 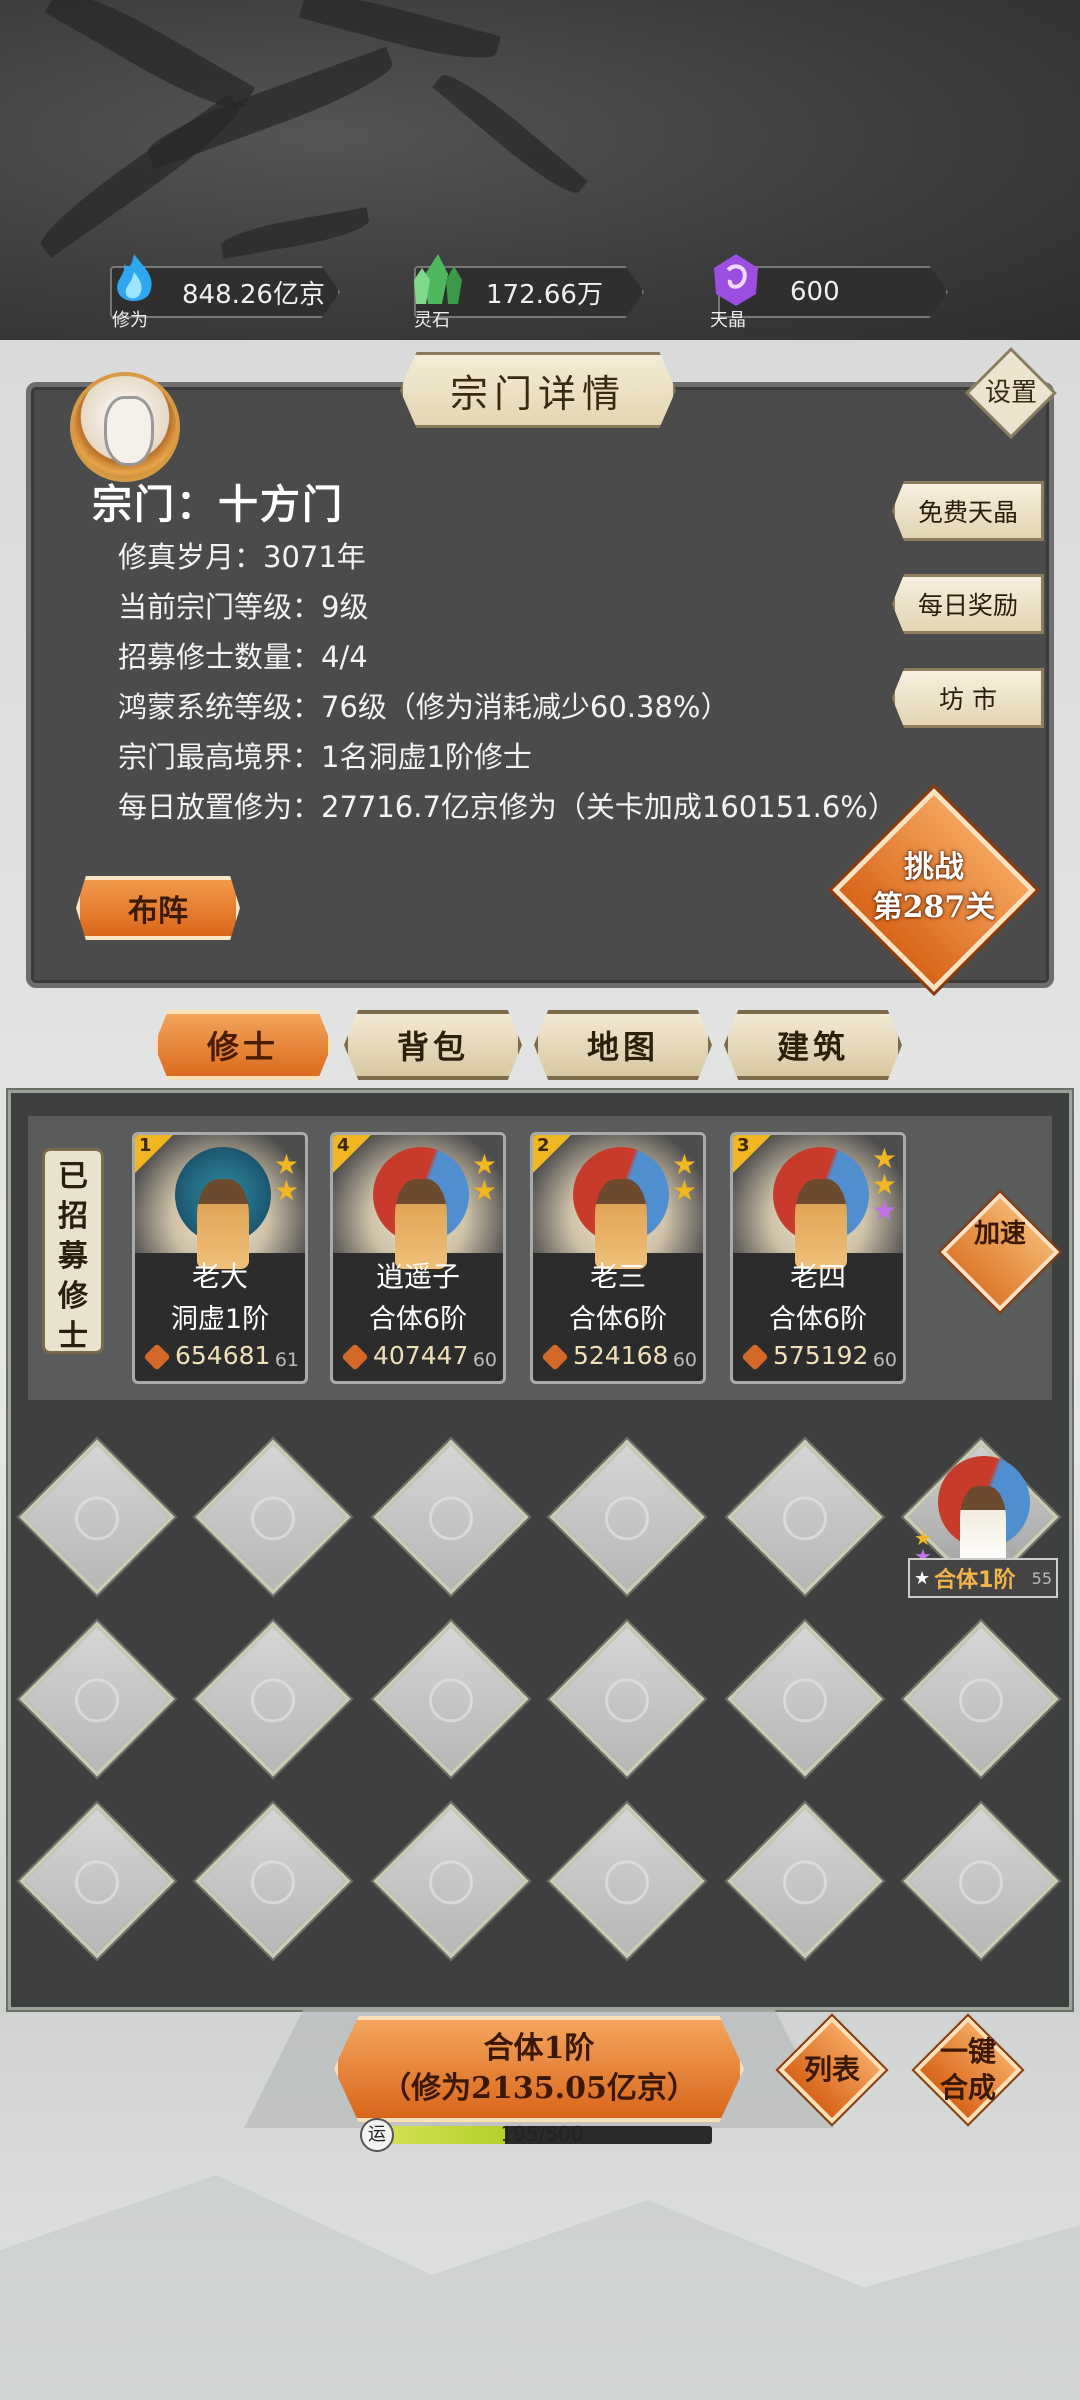 What do you see at coordinates (242, 557) in the screenshot?
I see `info-cultivation-years: 修真岁月：3071年` at bounding box center [242, 557].